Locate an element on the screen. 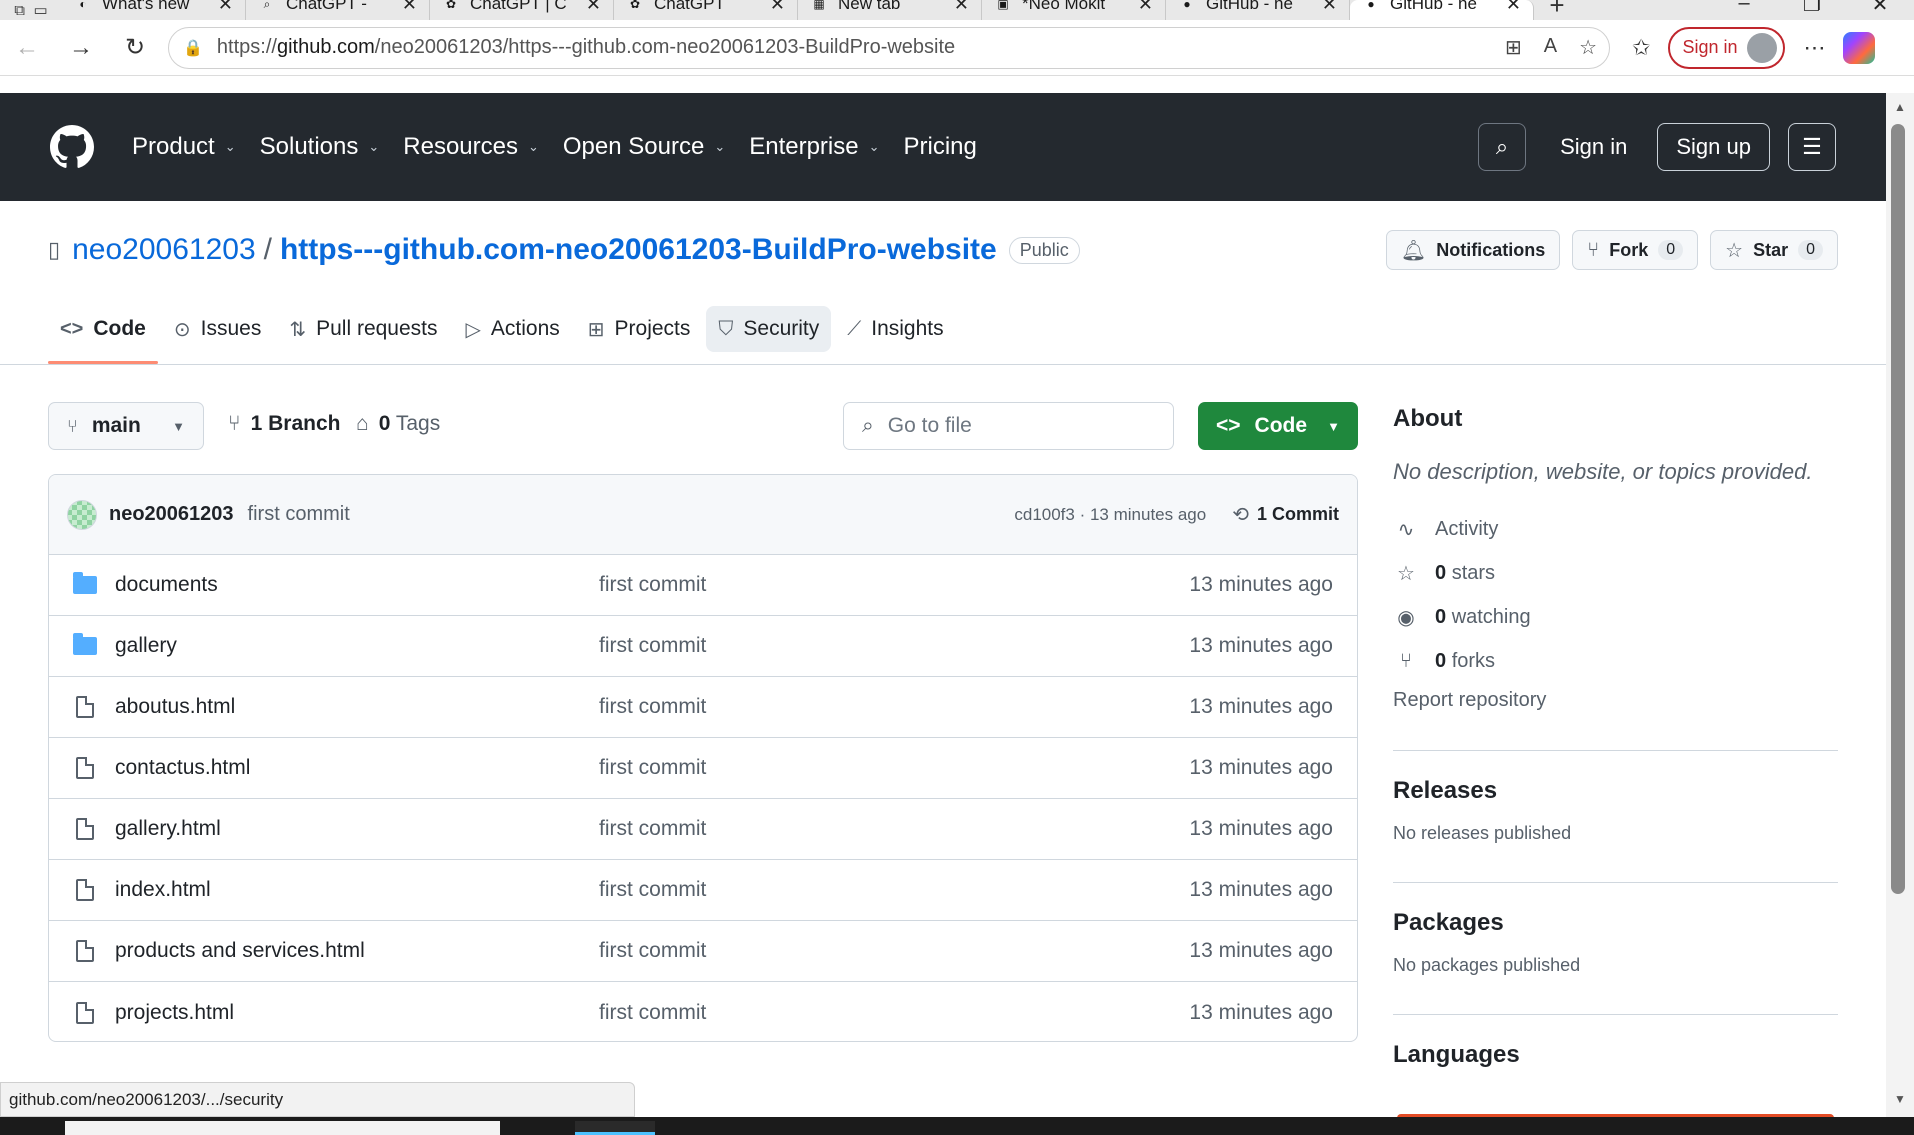  repo-owner-link: neo20061203 is located at coordinates (164, 250).